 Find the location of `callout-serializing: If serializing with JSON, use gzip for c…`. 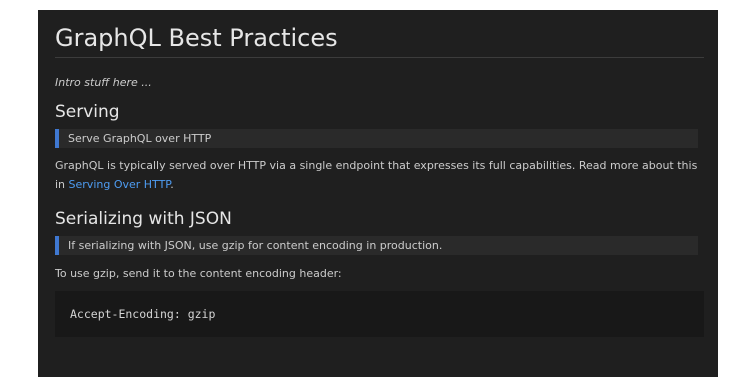

callout-serializing: If serializing with JSON, use gzip for c… is located at coordinates (376, 245).